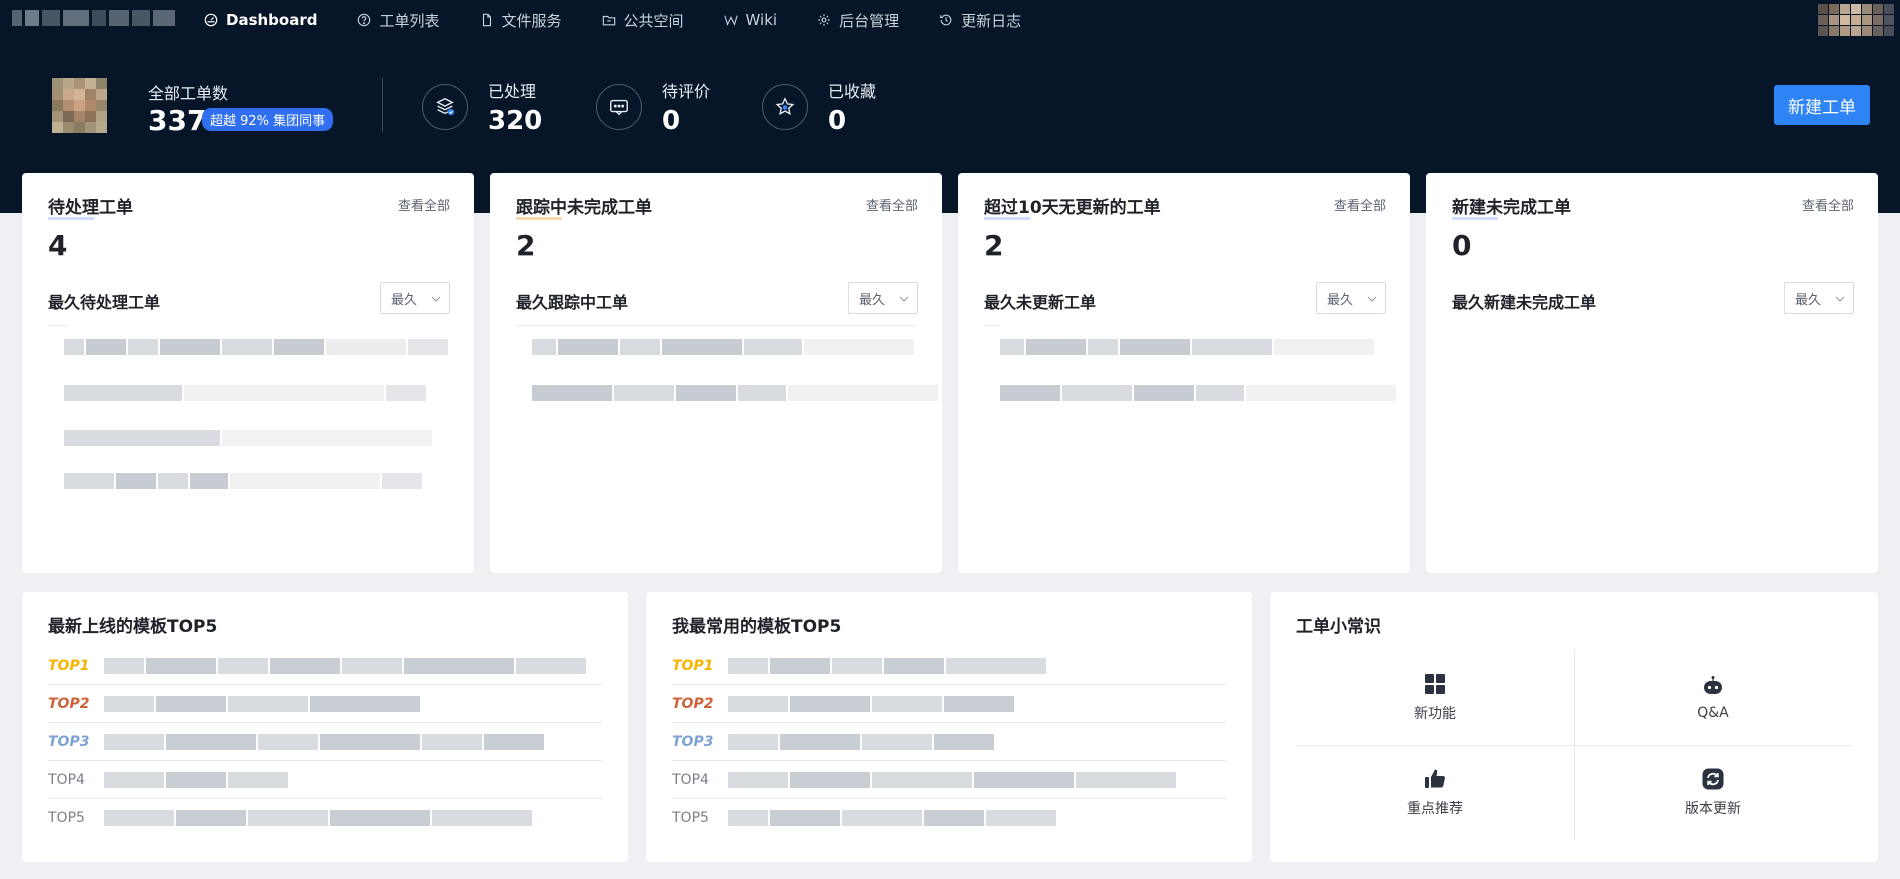 The image size is (1900, 879). I want to click on nav-item-public-space: 公共空间, so click(643, 20).